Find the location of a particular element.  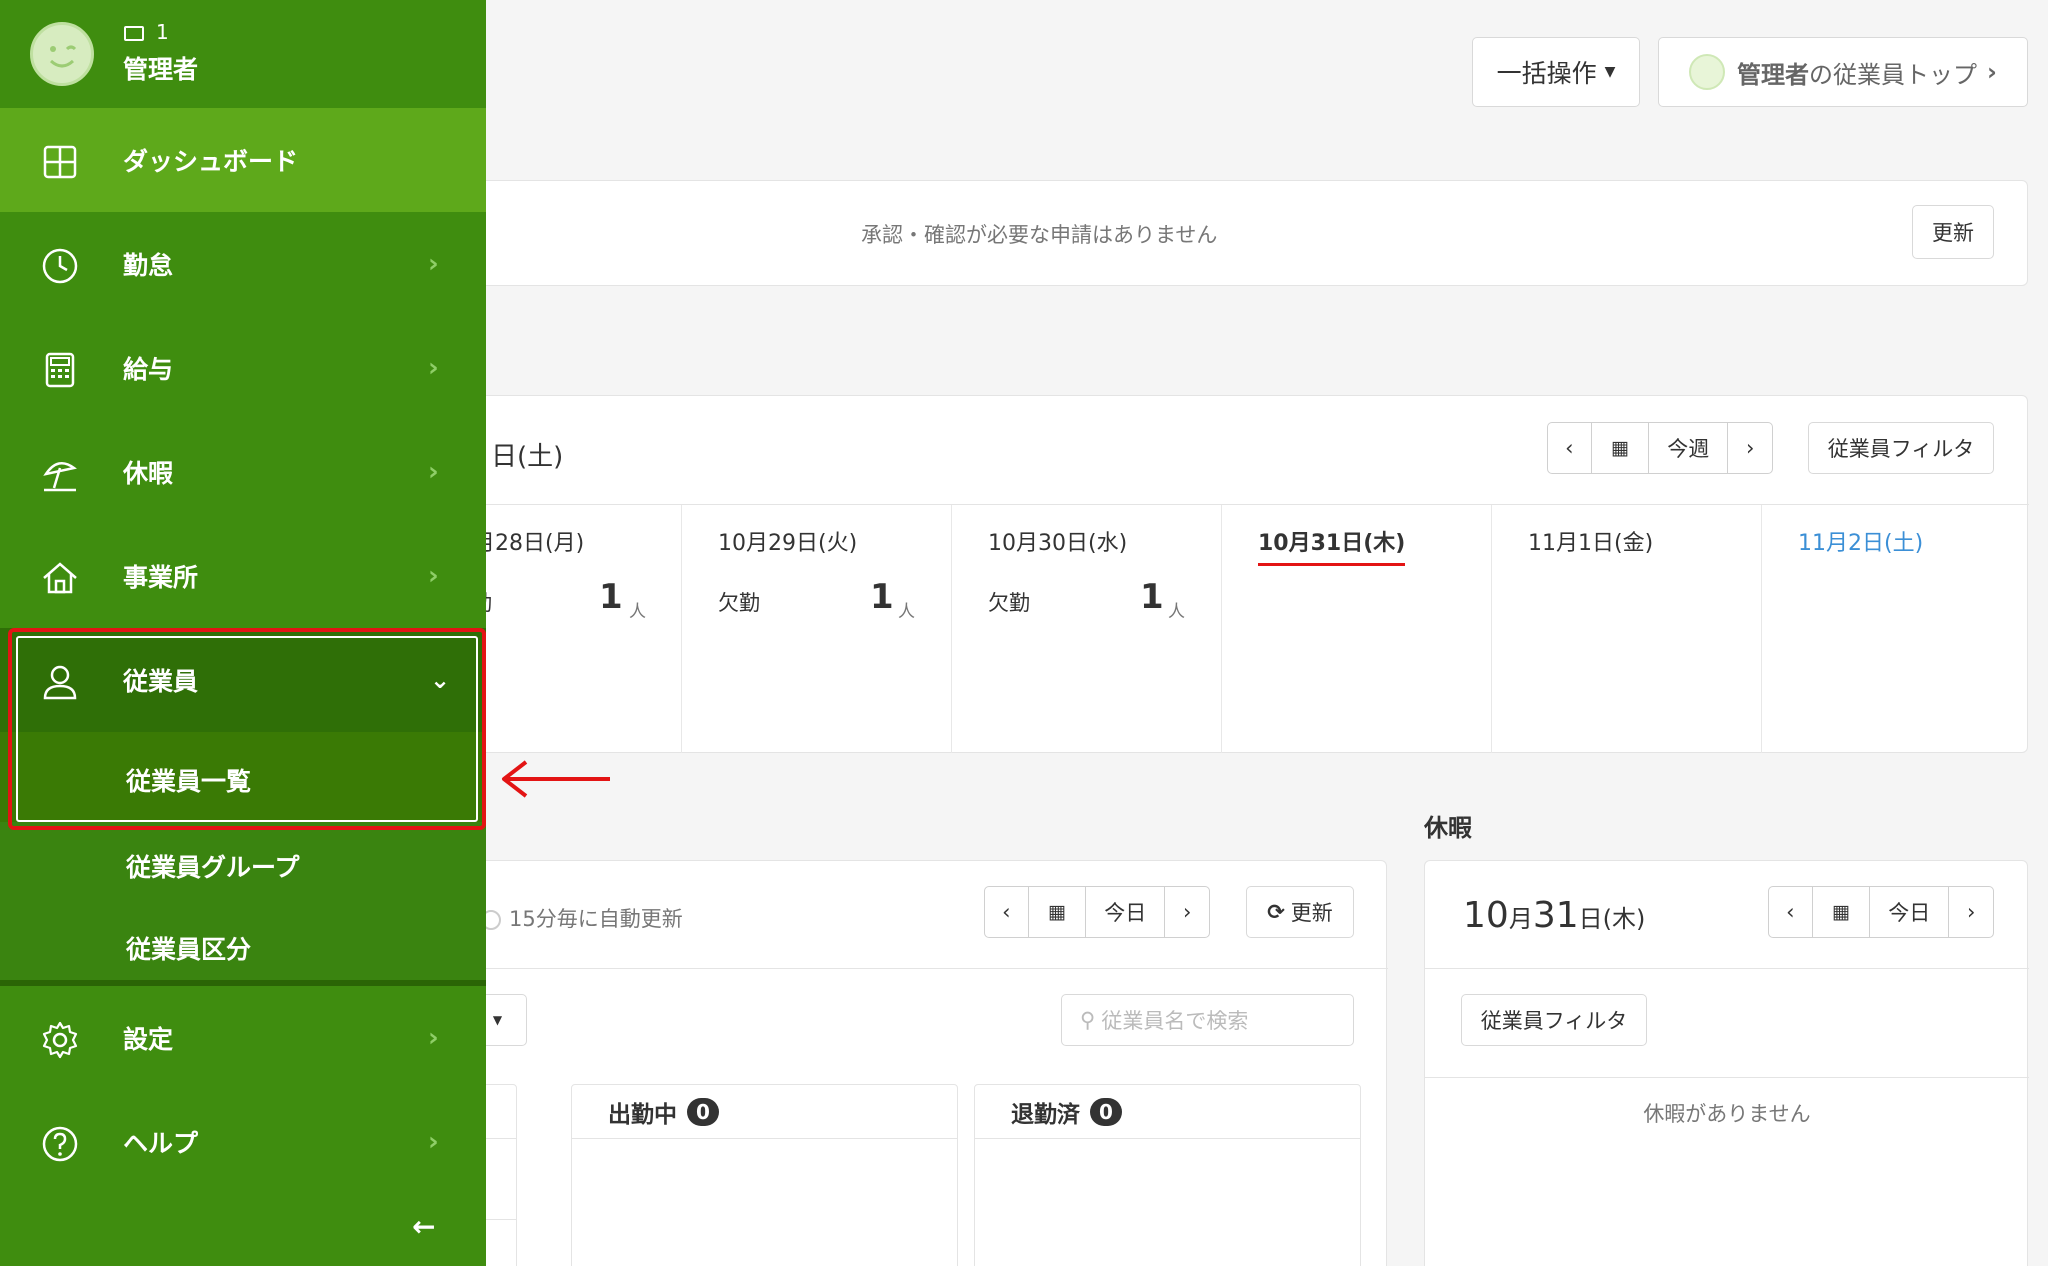

home-icon is located at coordinates (60, 578).